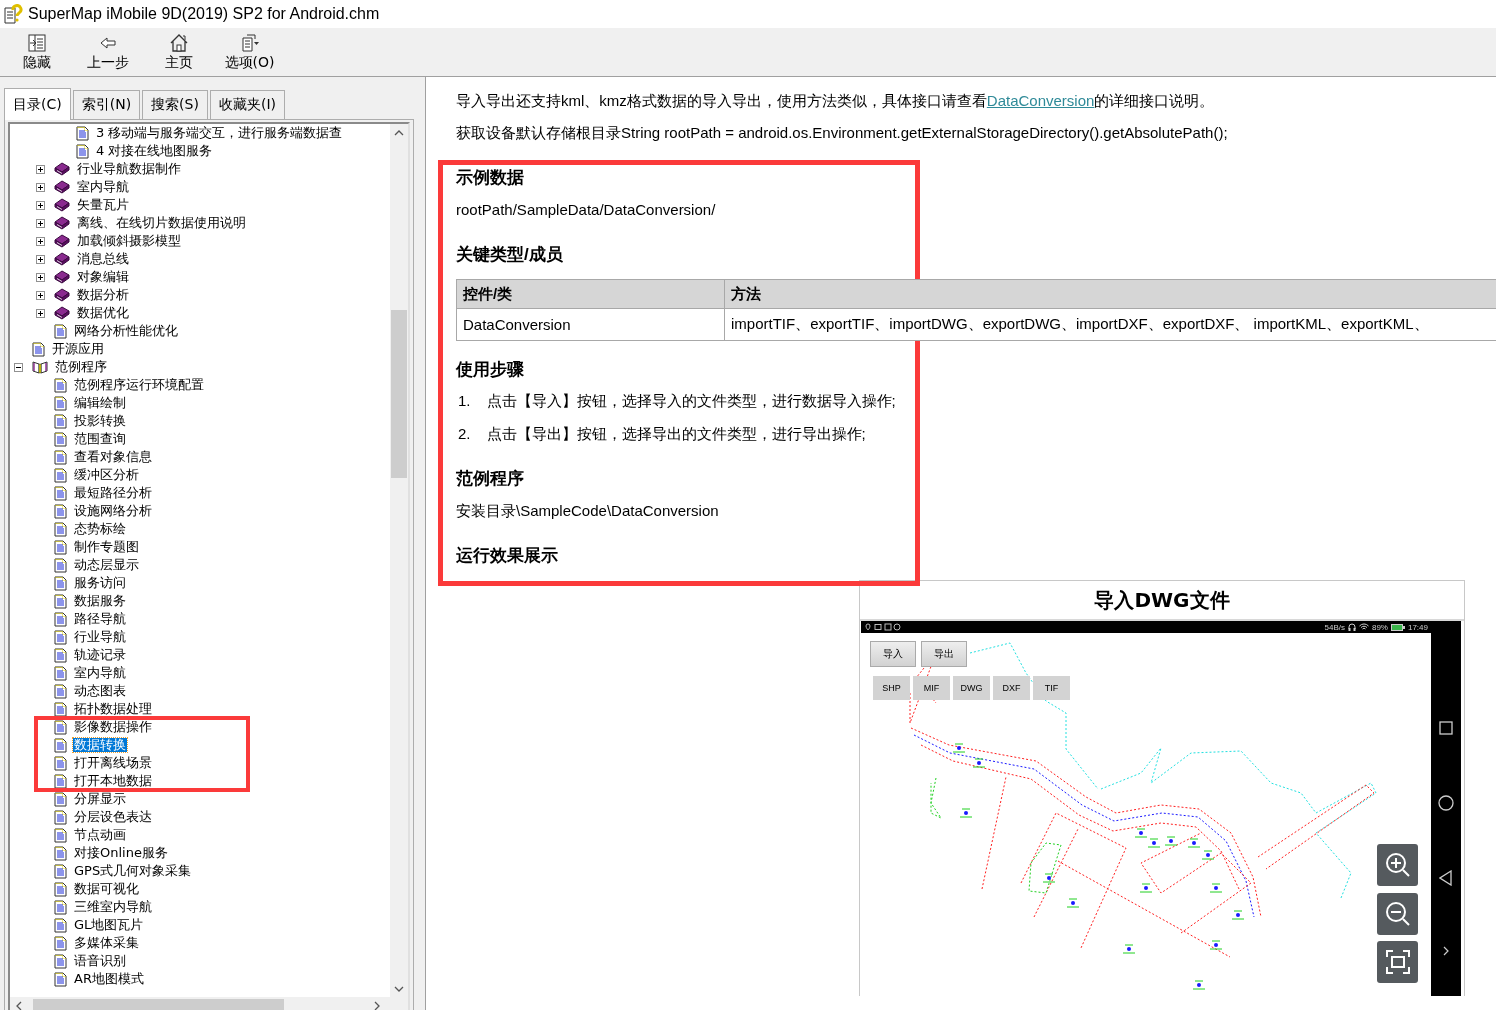  I want to click on tree-item: 语音识别, so click(100, 961).